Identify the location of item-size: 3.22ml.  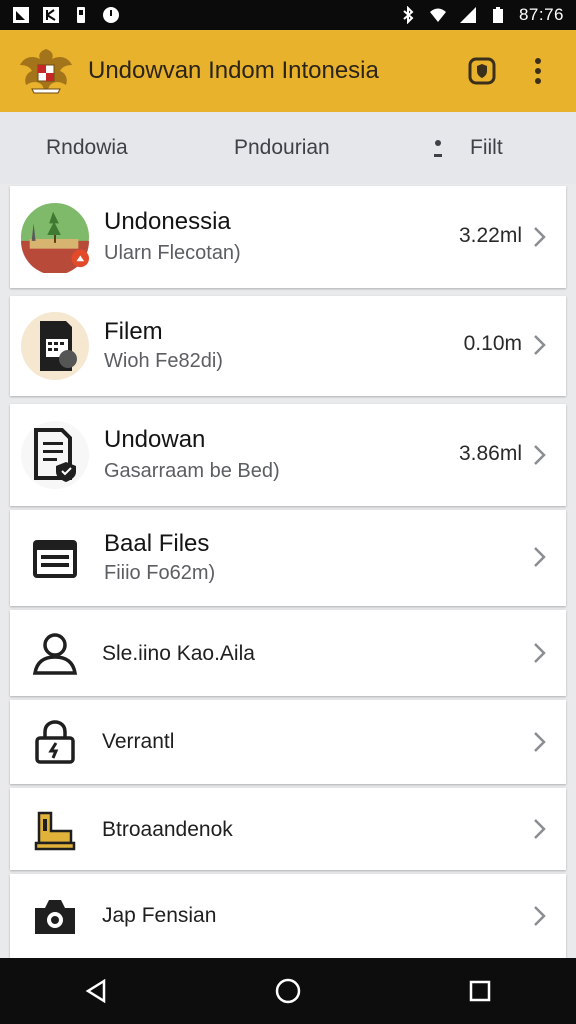
(490, 235).